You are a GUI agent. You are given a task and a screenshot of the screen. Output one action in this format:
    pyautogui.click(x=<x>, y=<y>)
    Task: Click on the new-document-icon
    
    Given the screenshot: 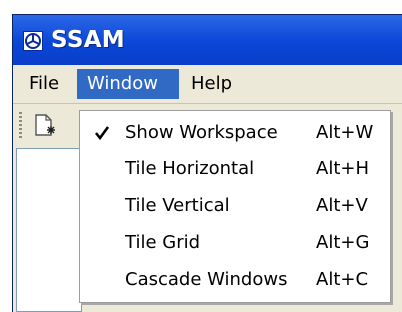 What is the action you would take?
    pyautogui.click(x=45, y=126)
    